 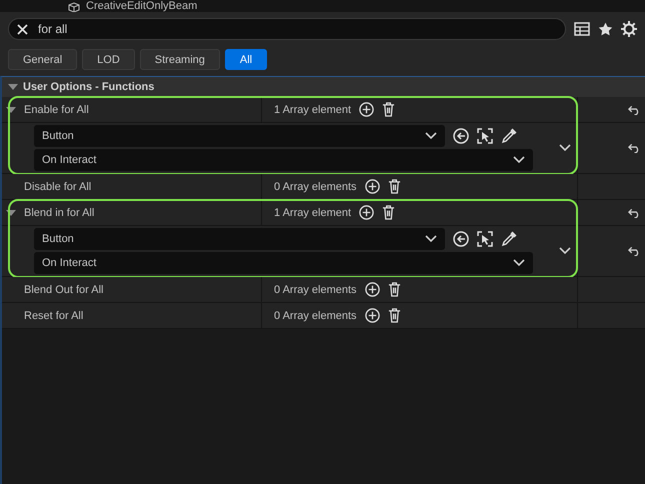 What do you see at coordinates (605, 29) in the screenshot?
I see `star-icon` at bounding box center [605, 29].